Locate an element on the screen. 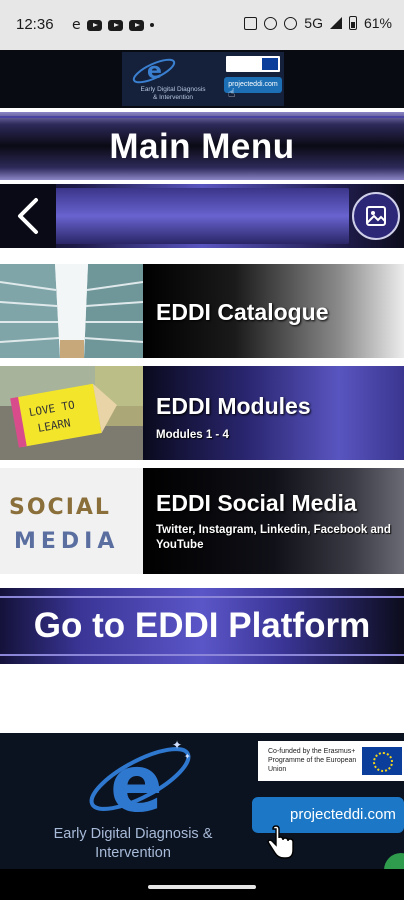  bottom-banner-caption: Early Digital Diagnosis & Intervention is located at coordinates (133, 843).